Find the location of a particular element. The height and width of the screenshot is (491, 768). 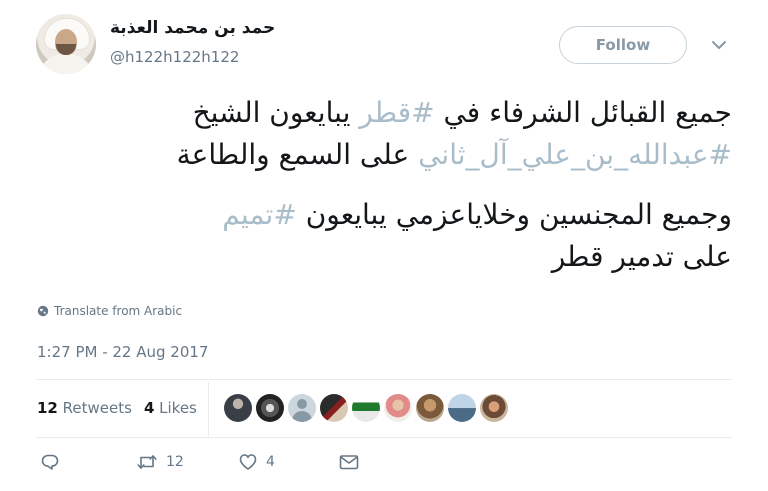

stats-separator is located at coordinates (208, 409).